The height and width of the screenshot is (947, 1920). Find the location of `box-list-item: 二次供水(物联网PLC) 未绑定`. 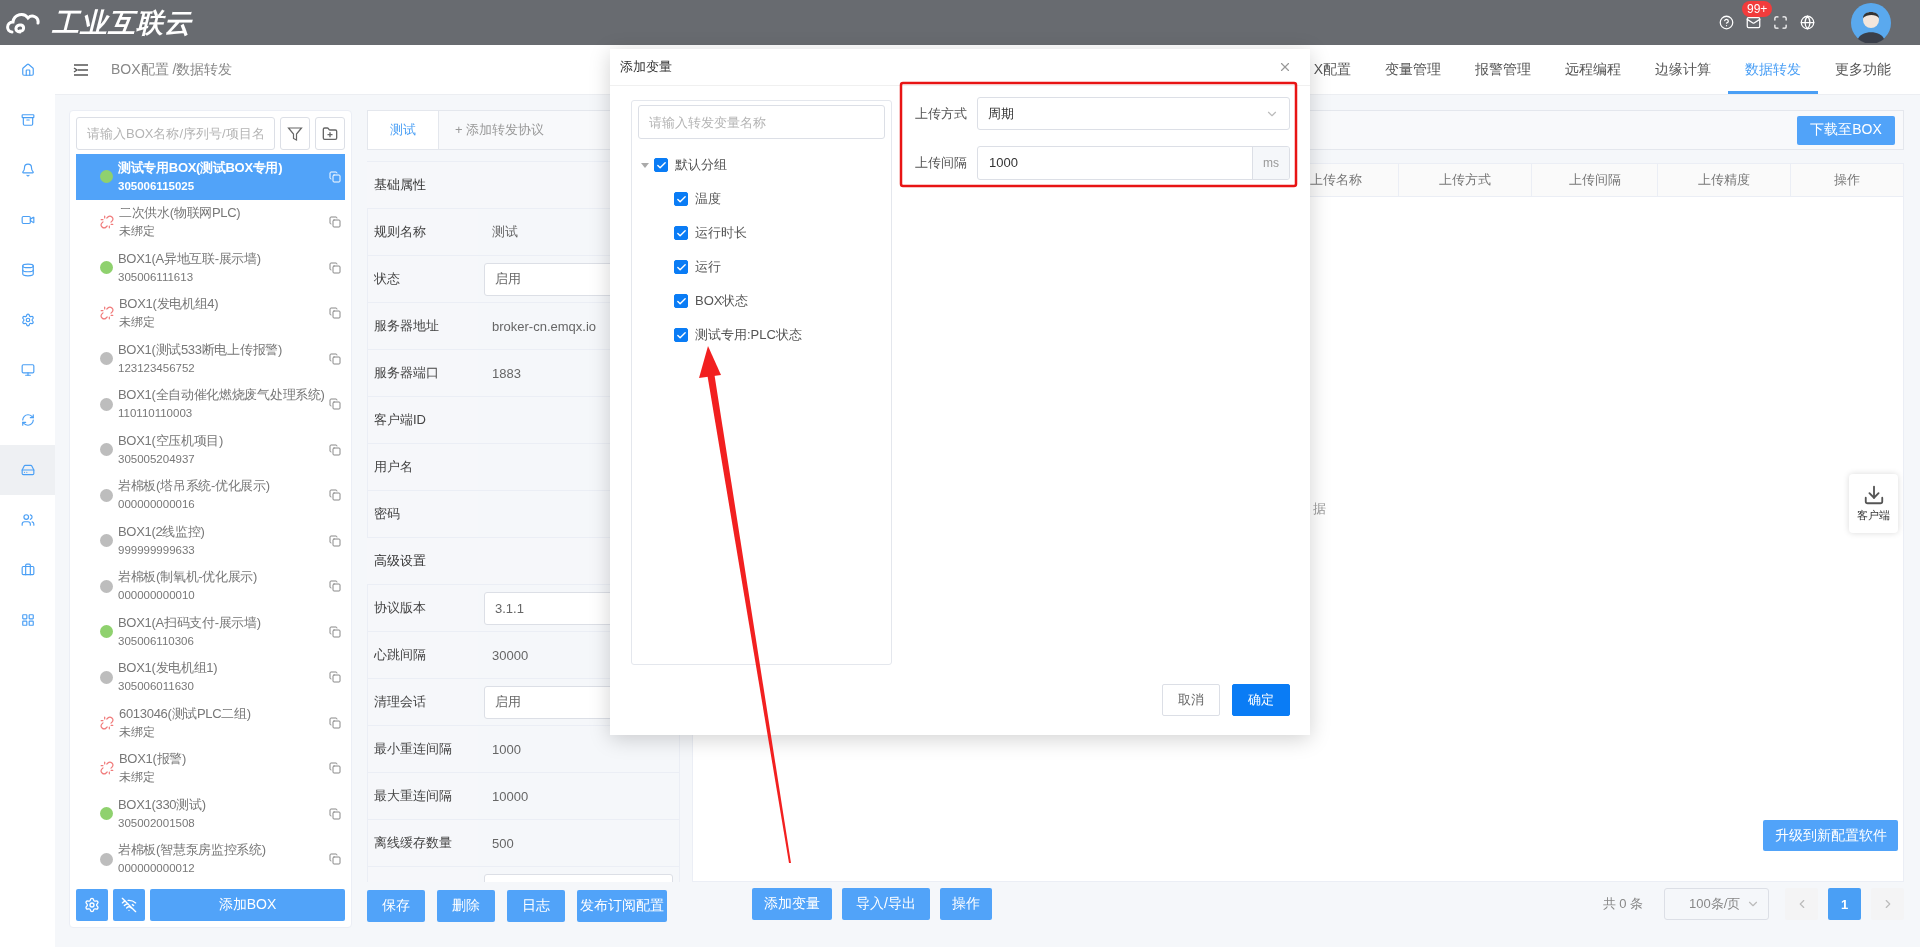

box-list-item: 二次供水(物联网PLC) 未绑定 is located at coordinates (210, 222).